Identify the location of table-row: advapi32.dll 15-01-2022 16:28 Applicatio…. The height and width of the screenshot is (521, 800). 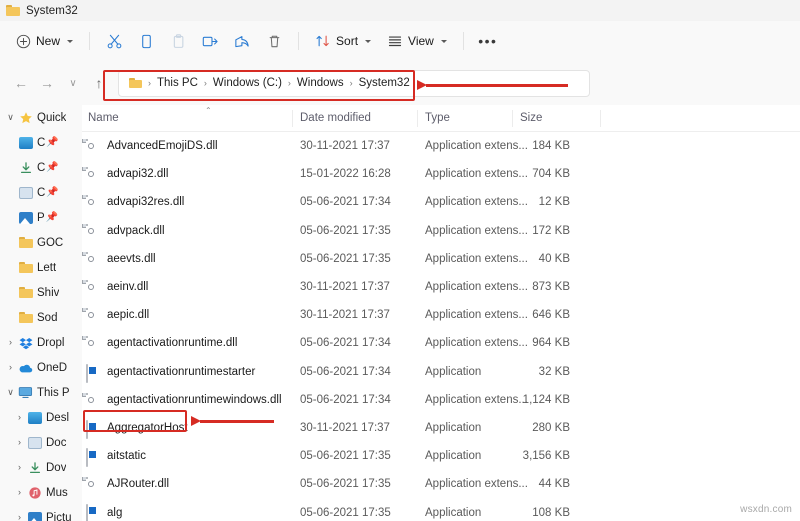
(441, 174).